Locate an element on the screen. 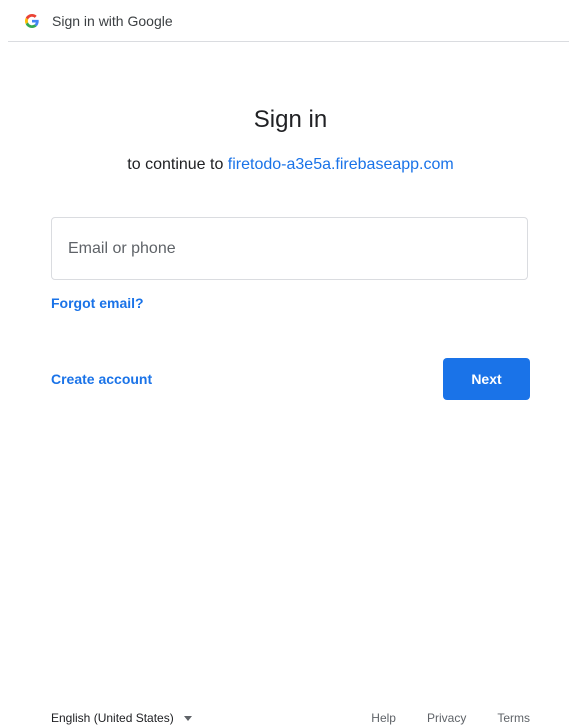 The width and height of the screenshot is (569, 726). privacy-link: Privacy is located at coordinates (446, 718).